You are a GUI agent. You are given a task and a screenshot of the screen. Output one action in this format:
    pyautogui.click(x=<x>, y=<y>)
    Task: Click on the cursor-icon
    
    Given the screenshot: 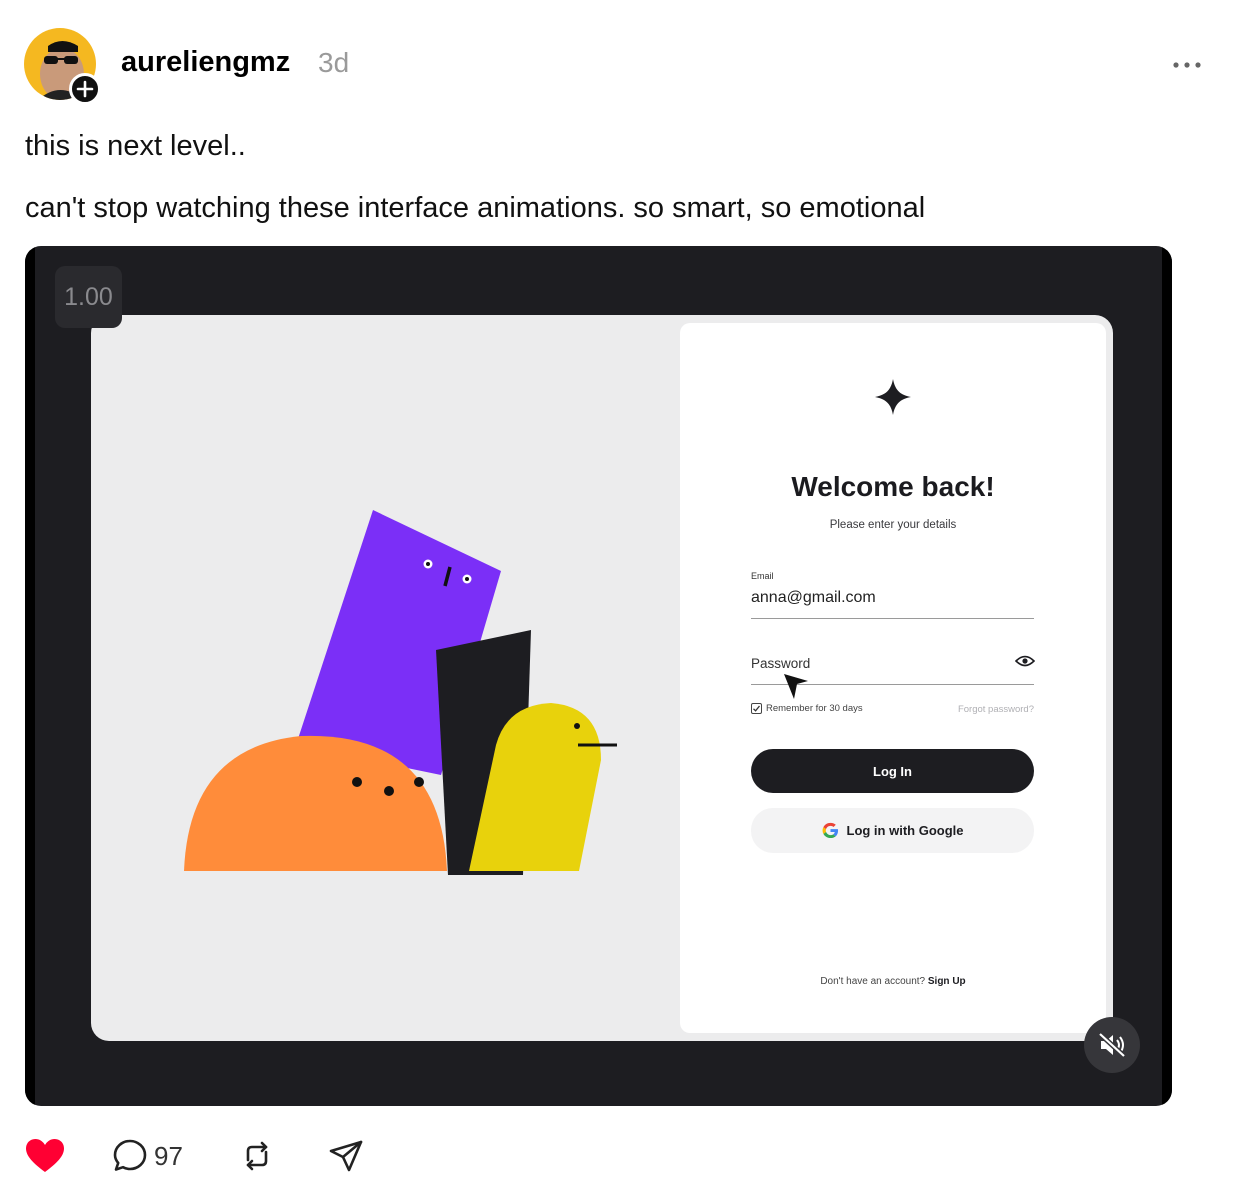 What is the action you would take?
    pyautogui.click(x=796, y=686)
    